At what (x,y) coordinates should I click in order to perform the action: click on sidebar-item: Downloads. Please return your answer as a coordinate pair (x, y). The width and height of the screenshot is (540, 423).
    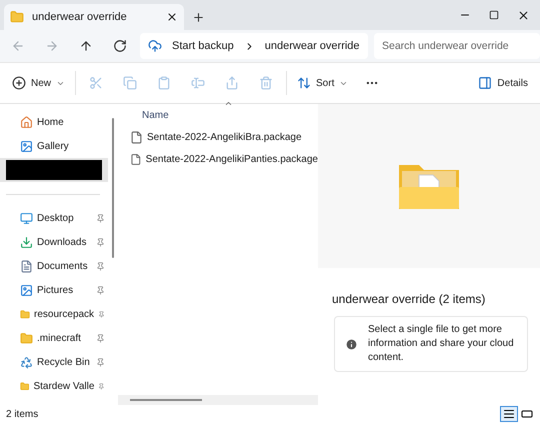
    Looking at the image, I should click on (54, 242).